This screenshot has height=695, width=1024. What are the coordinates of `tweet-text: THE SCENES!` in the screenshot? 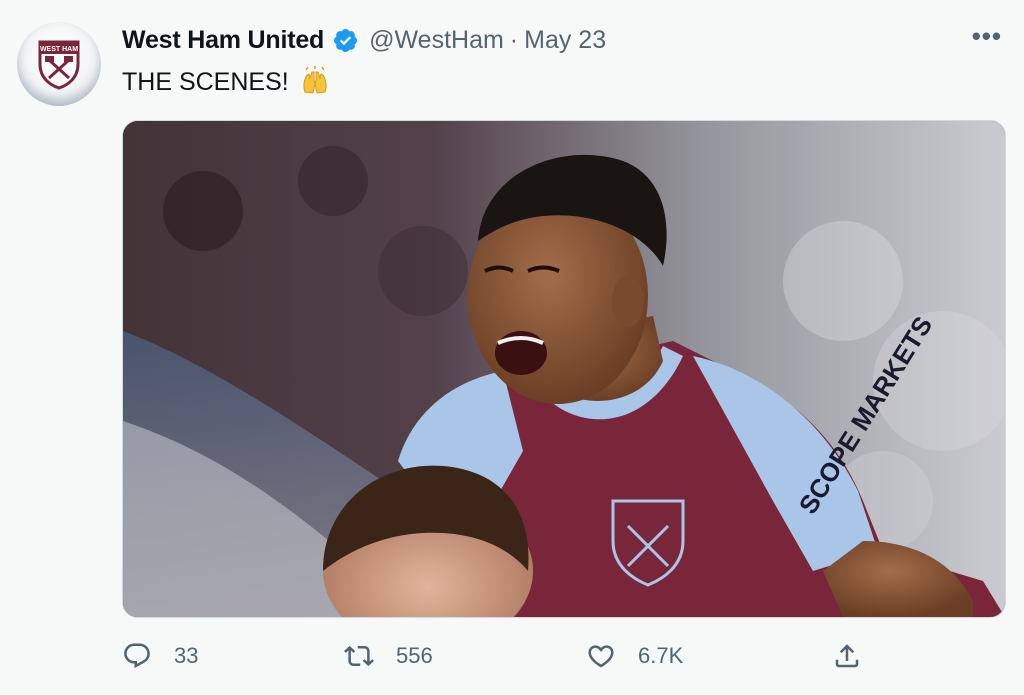 It's located at (205, 81).